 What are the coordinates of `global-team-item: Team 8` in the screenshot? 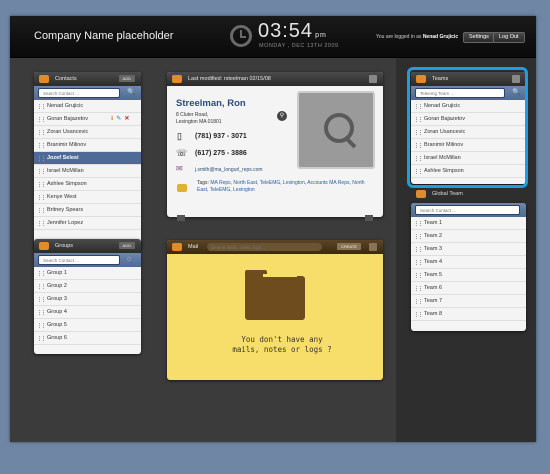 It's located at (468, 314).